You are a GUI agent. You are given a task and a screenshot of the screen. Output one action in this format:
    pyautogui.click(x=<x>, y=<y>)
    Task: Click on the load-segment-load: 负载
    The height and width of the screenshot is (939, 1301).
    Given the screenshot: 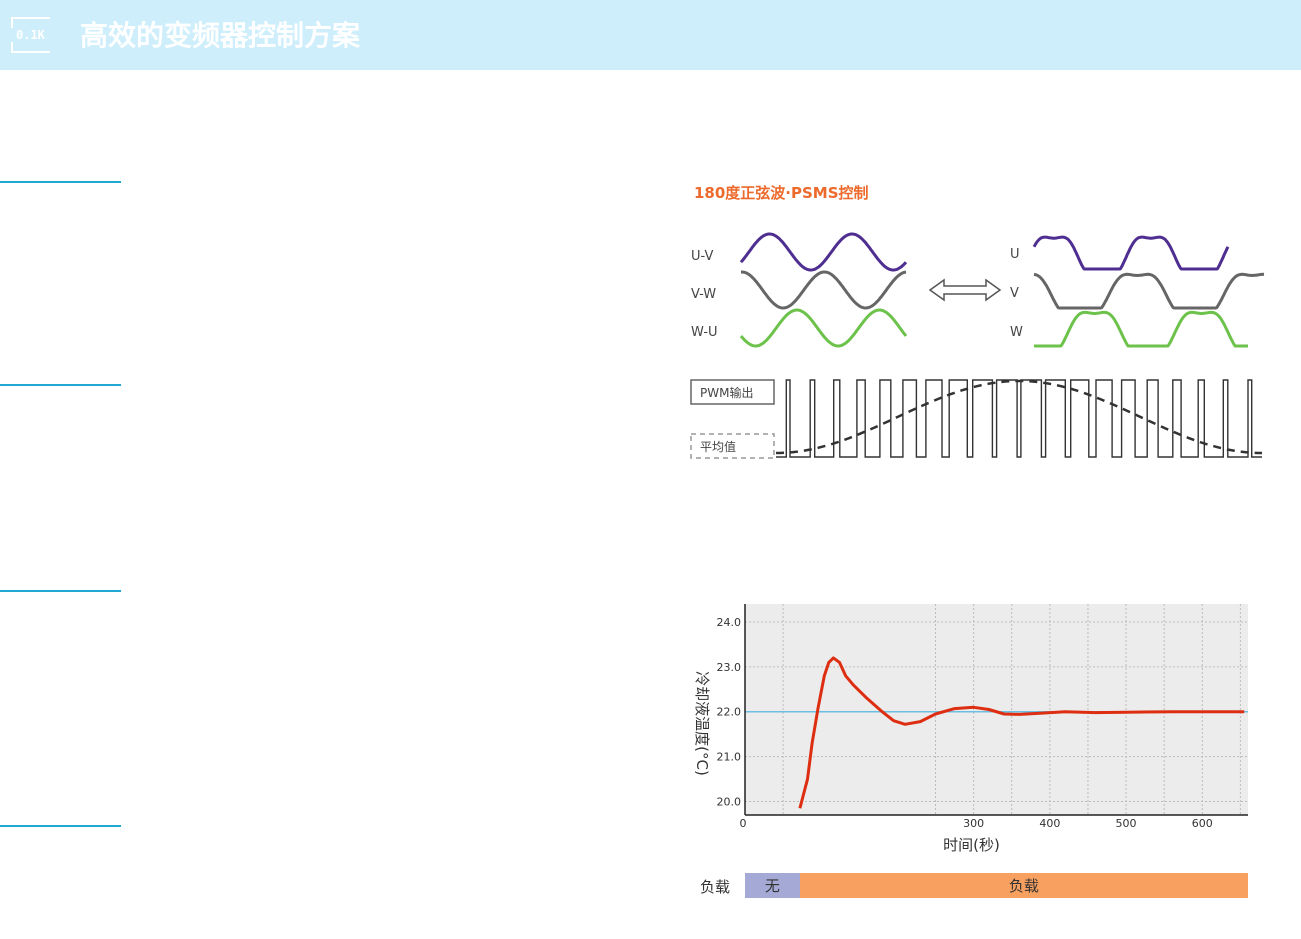 What is the action you would take?
    pyautogui.click(x=1023, y=885)
    